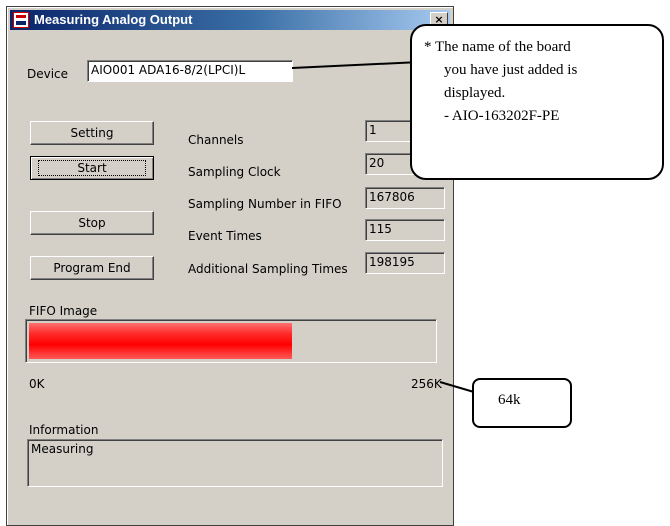 The image size is (670, 526). What do you see at coordinates (426, 384) in the screenshot?
I see `fifo-max-label: 256K` at bounding box center [426, 384].